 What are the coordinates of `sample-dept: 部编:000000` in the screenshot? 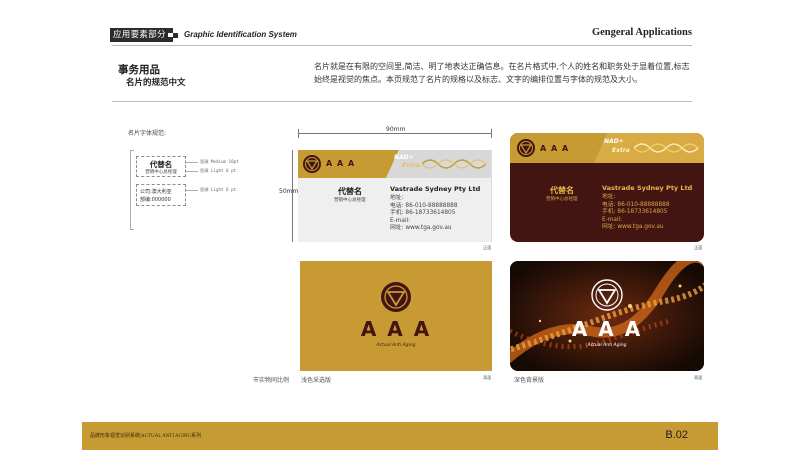 It's located at (155, 200).